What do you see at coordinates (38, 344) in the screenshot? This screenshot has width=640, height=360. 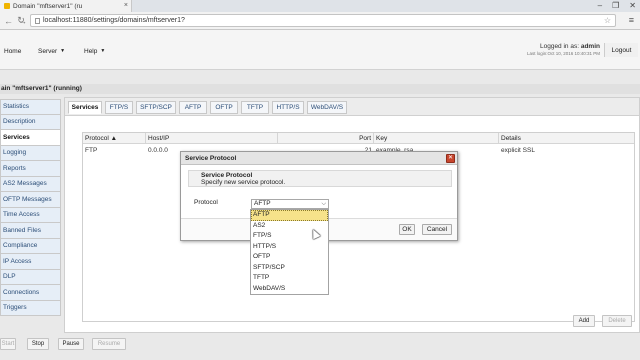 I see `stop-button: Stop` at bounding box center [38, 344].